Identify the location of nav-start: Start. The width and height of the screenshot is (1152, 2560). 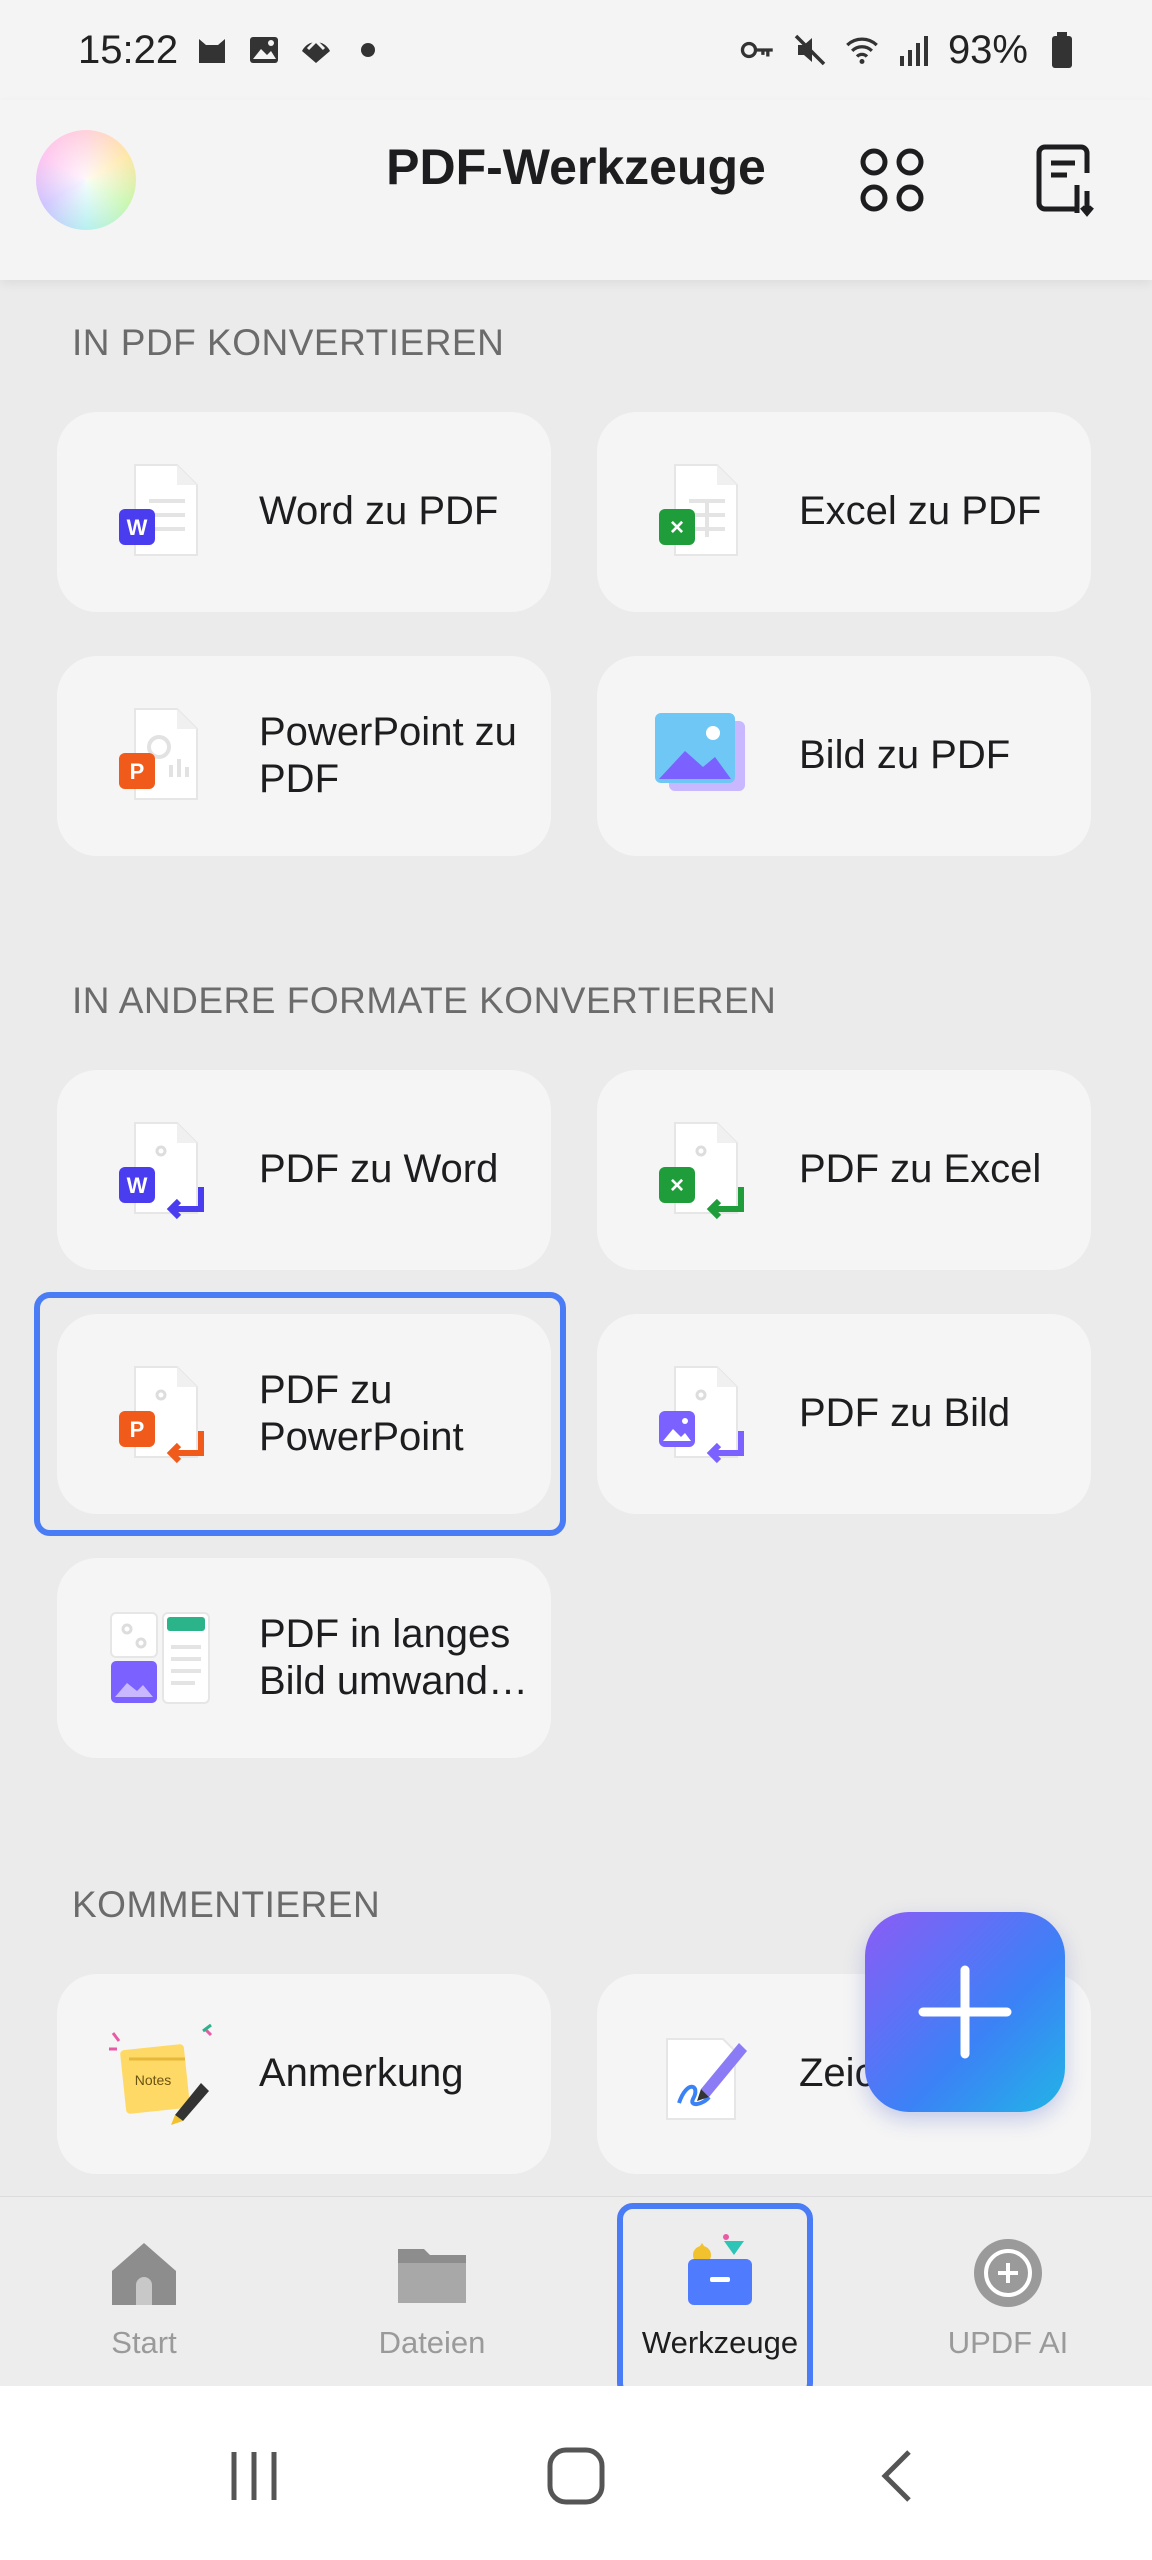
(144, 2292).